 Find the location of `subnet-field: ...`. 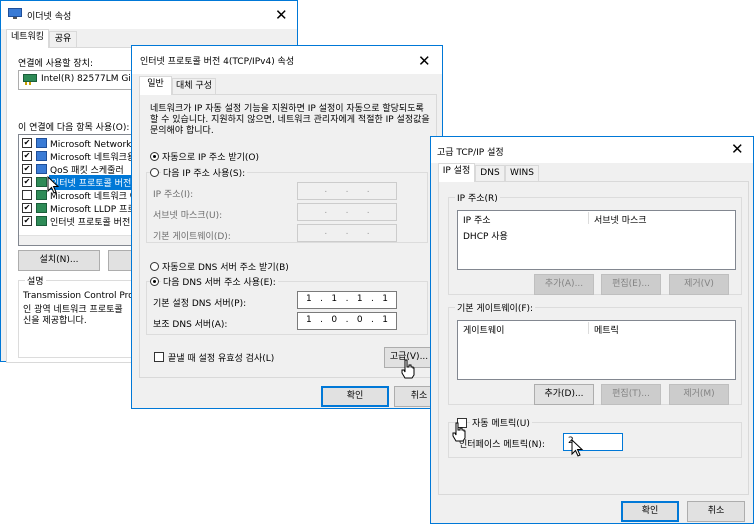

subnet-field: ... is located at coordinates (347, 212).